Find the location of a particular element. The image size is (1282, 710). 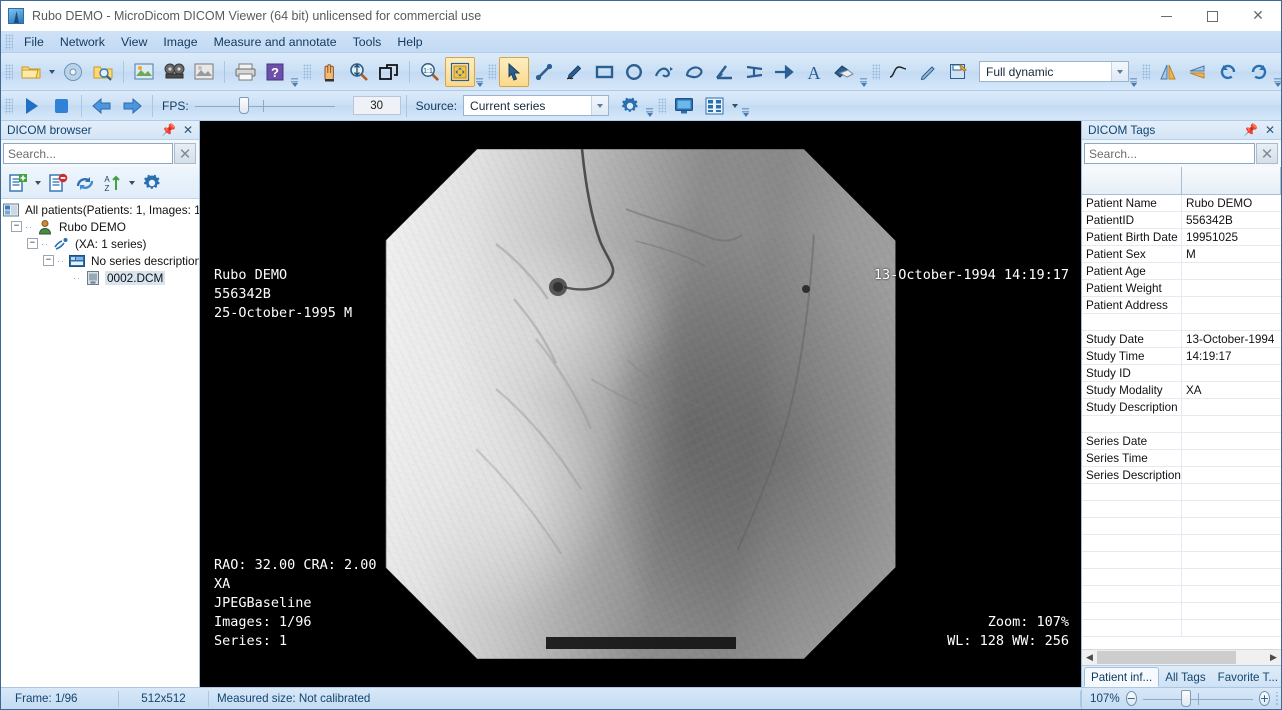

table-row: Study Time 14:19:17 is located at coordinates (1181, 356).